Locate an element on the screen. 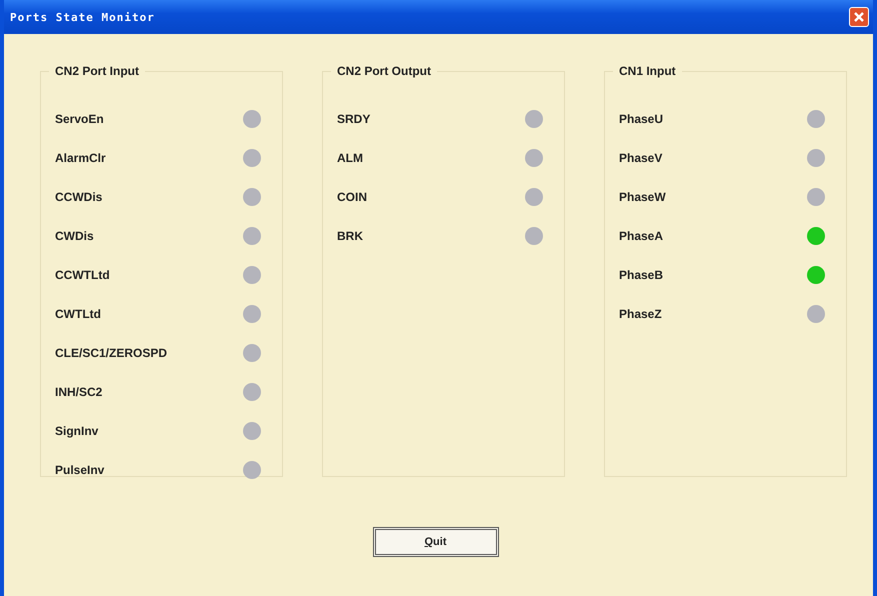  port-label: PulseInv is located at coordinates (79, 469).